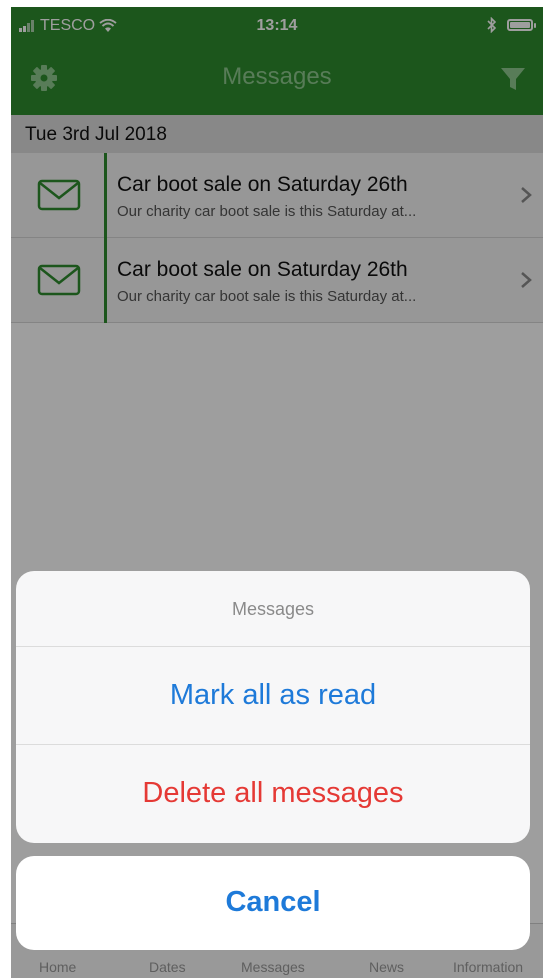 This screenshot has height=978, width=554. Describe the element at coordinates (273, 794) in the screenshot. I see `delete-all-messages-button: Delete all messages` at that location.